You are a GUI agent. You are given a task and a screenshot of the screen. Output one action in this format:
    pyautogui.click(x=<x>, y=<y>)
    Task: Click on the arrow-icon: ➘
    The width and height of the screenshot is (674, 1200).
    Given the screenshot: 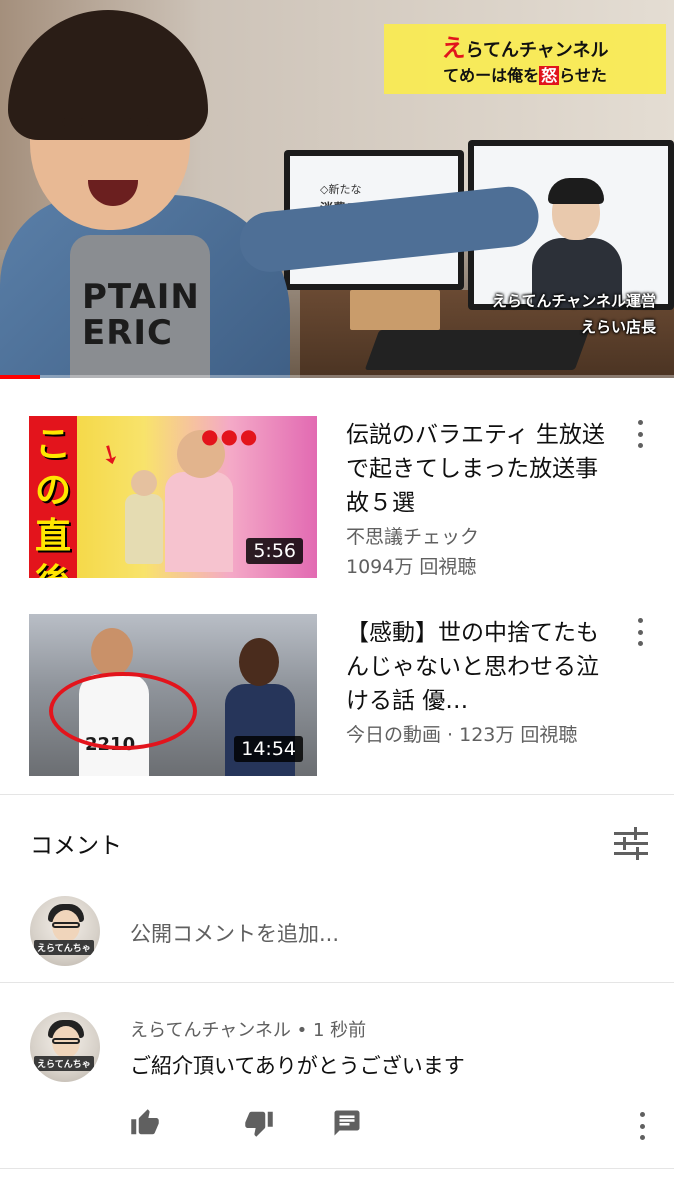 What is the action you would take?
    pyautogui.click(x=109, y=455)
    